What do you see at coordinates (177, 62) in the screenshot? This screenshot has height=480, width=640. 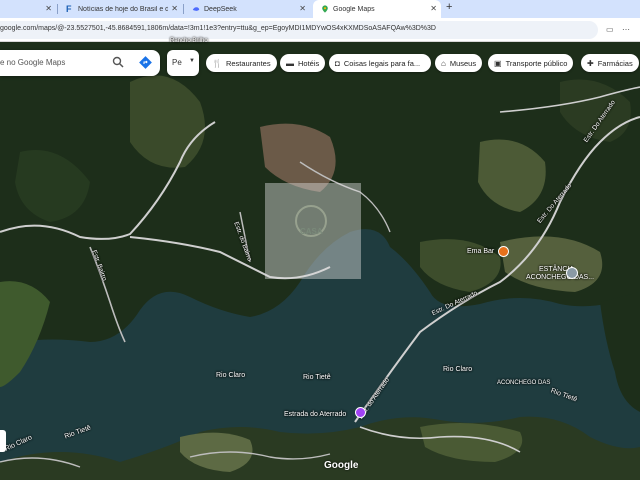 I see `layer-label: Pe` at bounding box center [177, 62].